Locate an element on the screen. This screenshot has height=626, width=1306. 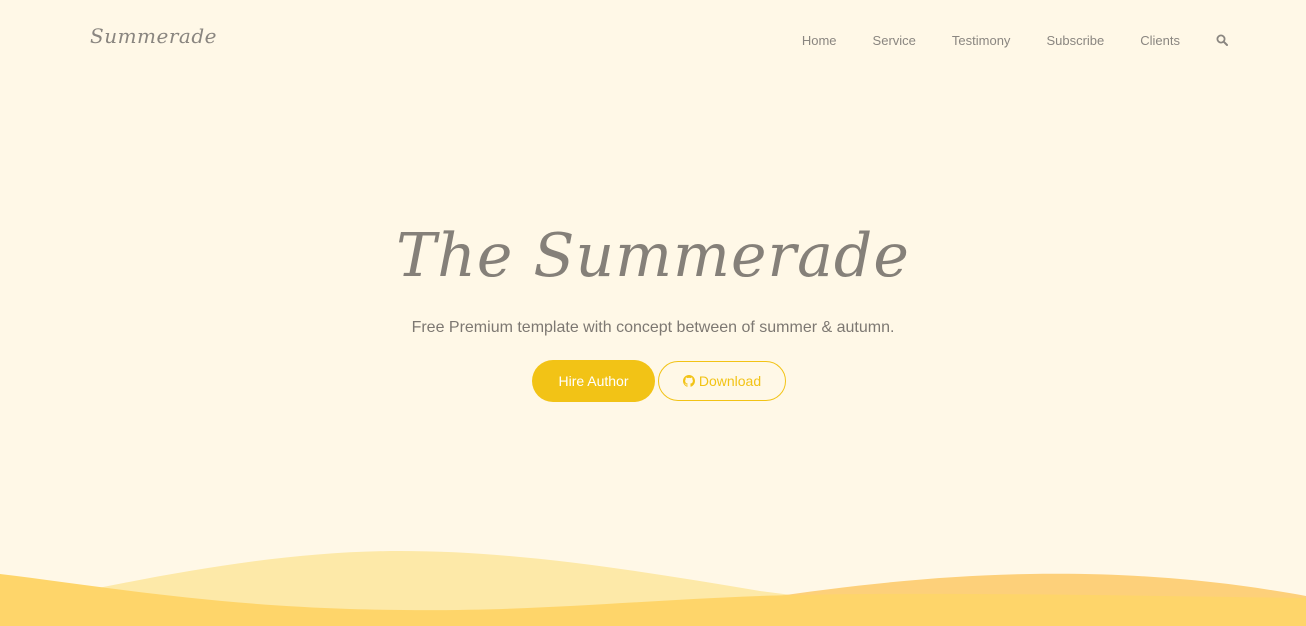
nav-item-testimony: Testimony is located at coordinates (981, 40).